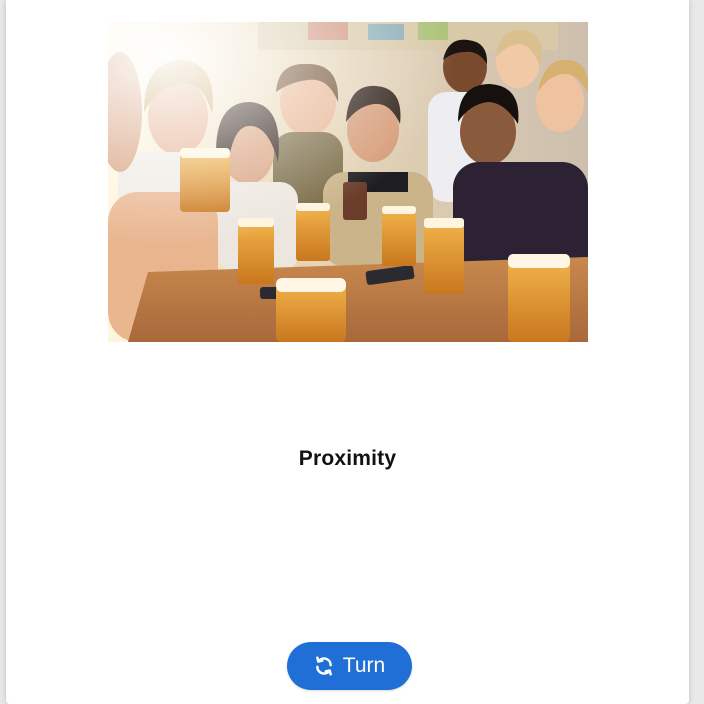 The image size is (704, 704). I want to click on card-title: Proximity, so click(347, 458).